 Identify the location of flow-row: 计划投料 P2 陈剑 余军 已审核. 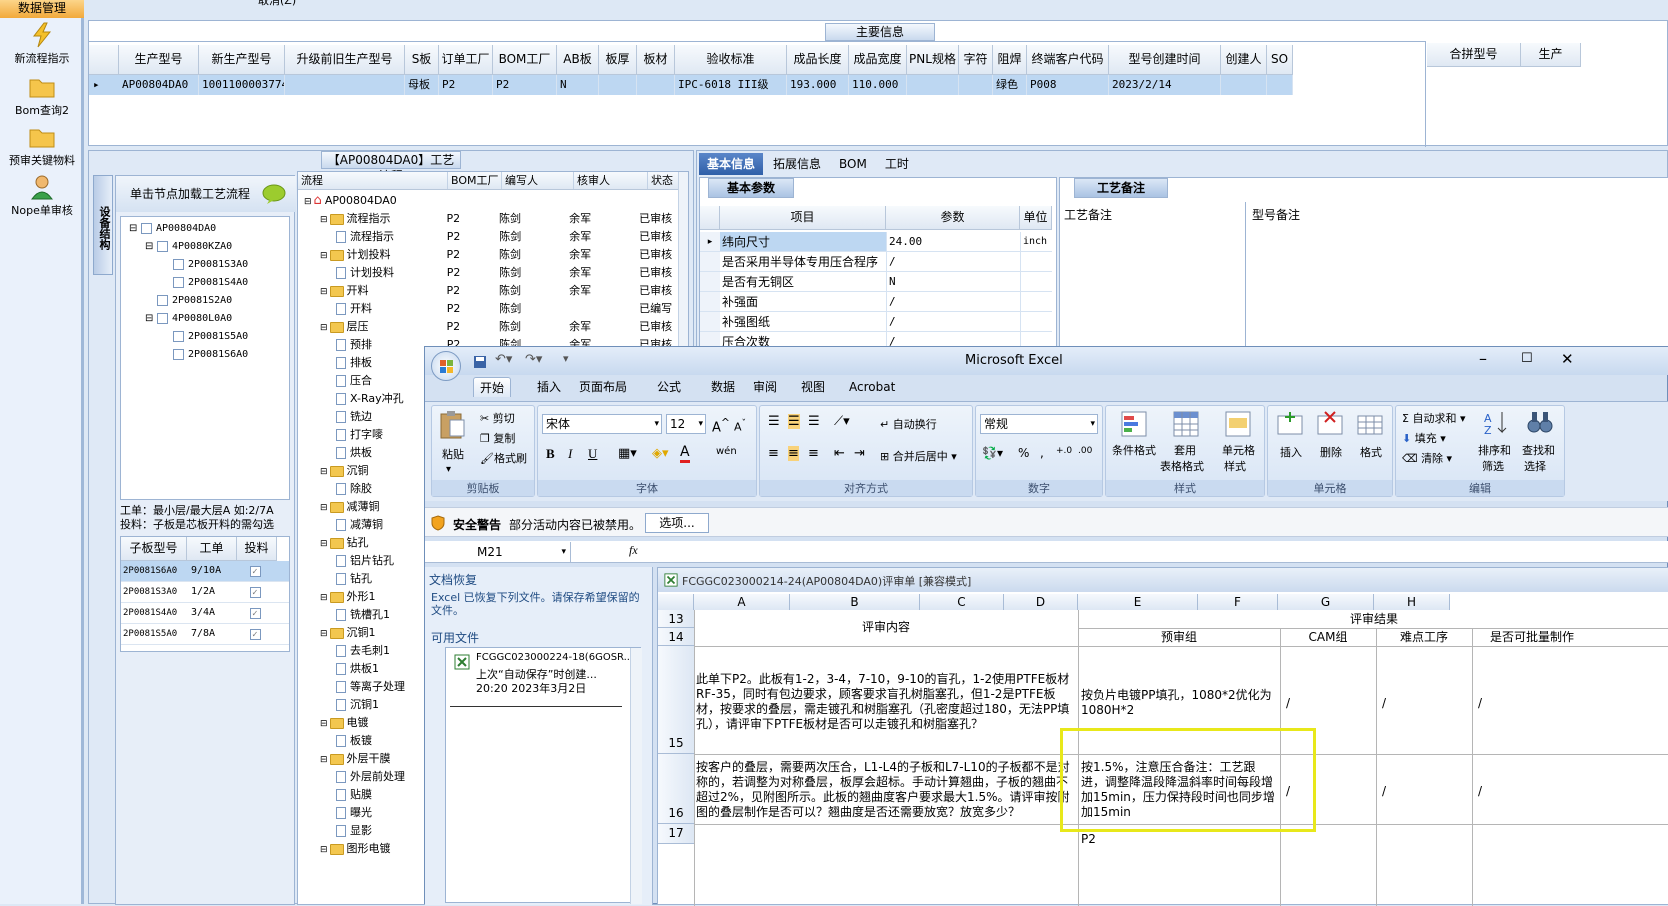
(488, 273).